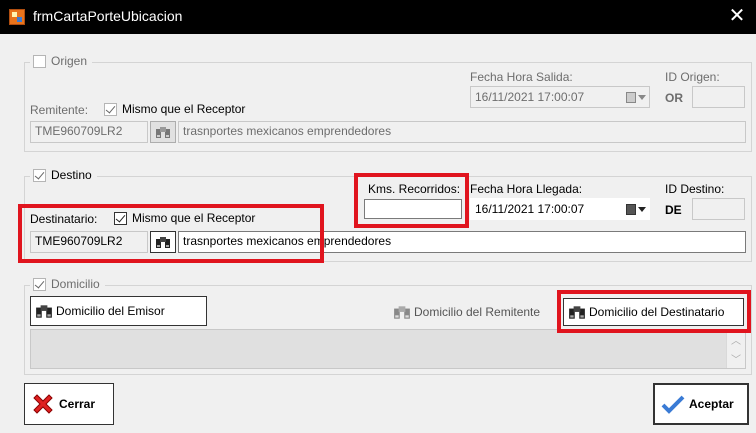  What do you see at coordinates (530, 97) in the screenshot?
I see `fecha-salida-value: 16/11/2021 17:00:07` at bounding box center [530, 97].